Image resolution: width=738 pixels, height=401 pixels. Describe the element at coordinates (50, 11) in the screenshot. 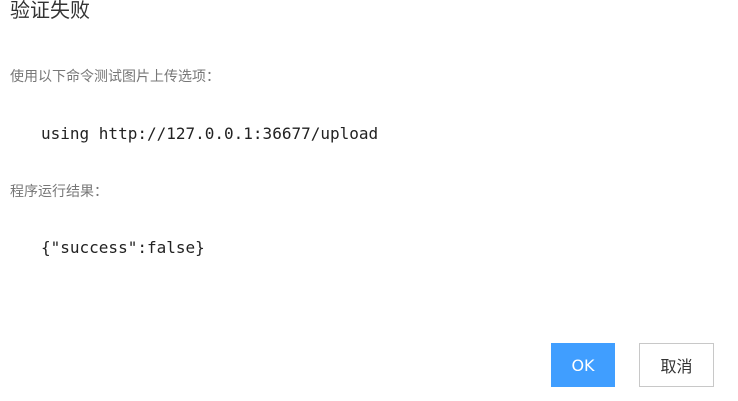

I see `dialog-title: 验证失败` at that location.